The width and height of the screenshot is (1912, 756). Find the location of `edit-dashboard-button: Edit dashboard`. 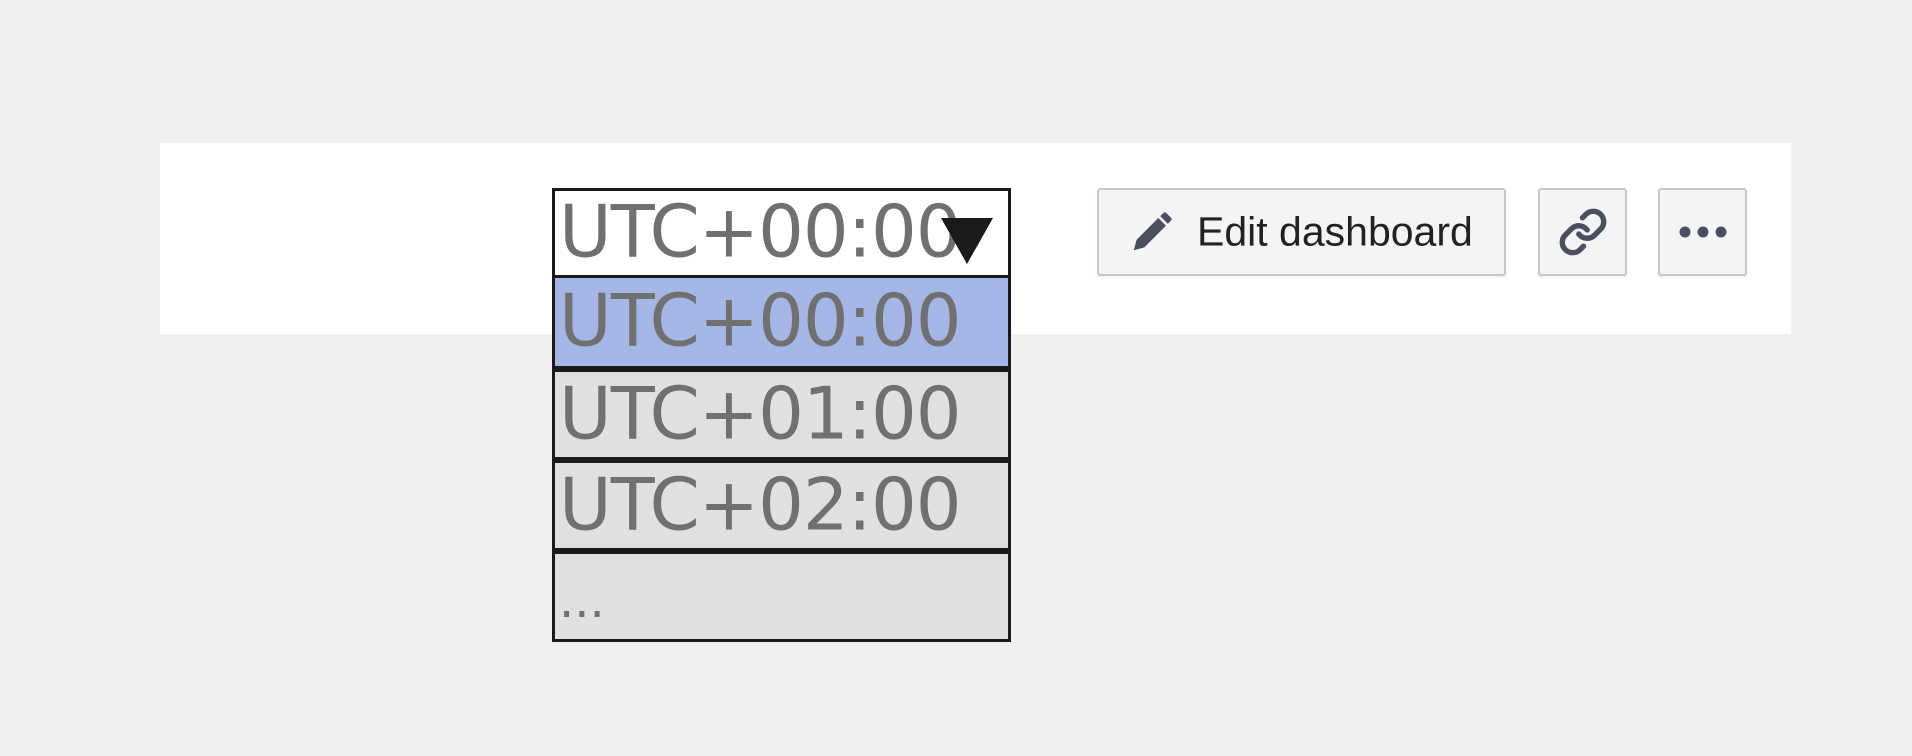

edit-dashboard-button: Edit dashboard is located at coordinates (1301, 232).